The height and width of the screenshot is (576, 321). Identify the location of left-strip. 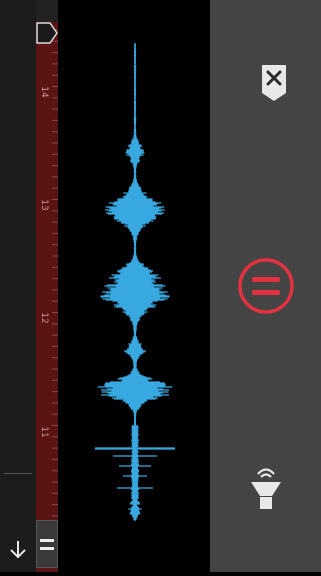
(18, 286).